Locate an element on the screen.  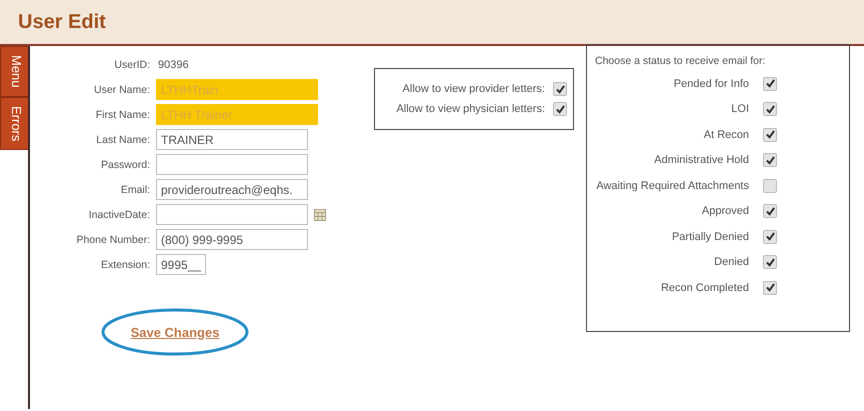
status-label: Recon Completed is located at coordinates (704, 288).